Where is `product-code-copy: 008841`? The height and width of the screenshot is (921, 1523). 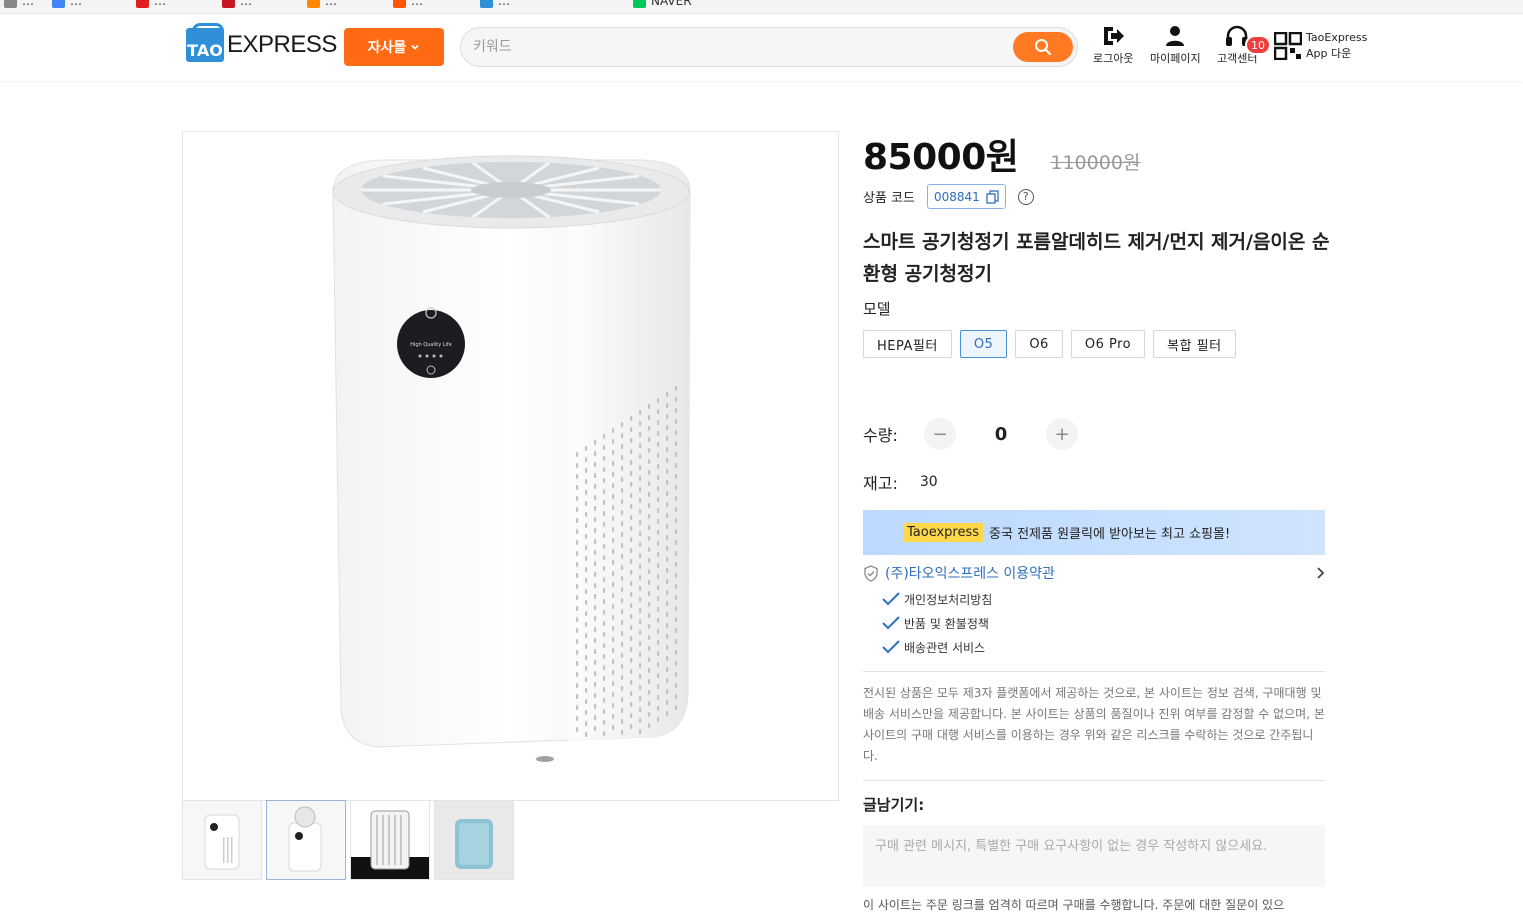
product-code-copy: 008841 is located at coordinates (966, 196).